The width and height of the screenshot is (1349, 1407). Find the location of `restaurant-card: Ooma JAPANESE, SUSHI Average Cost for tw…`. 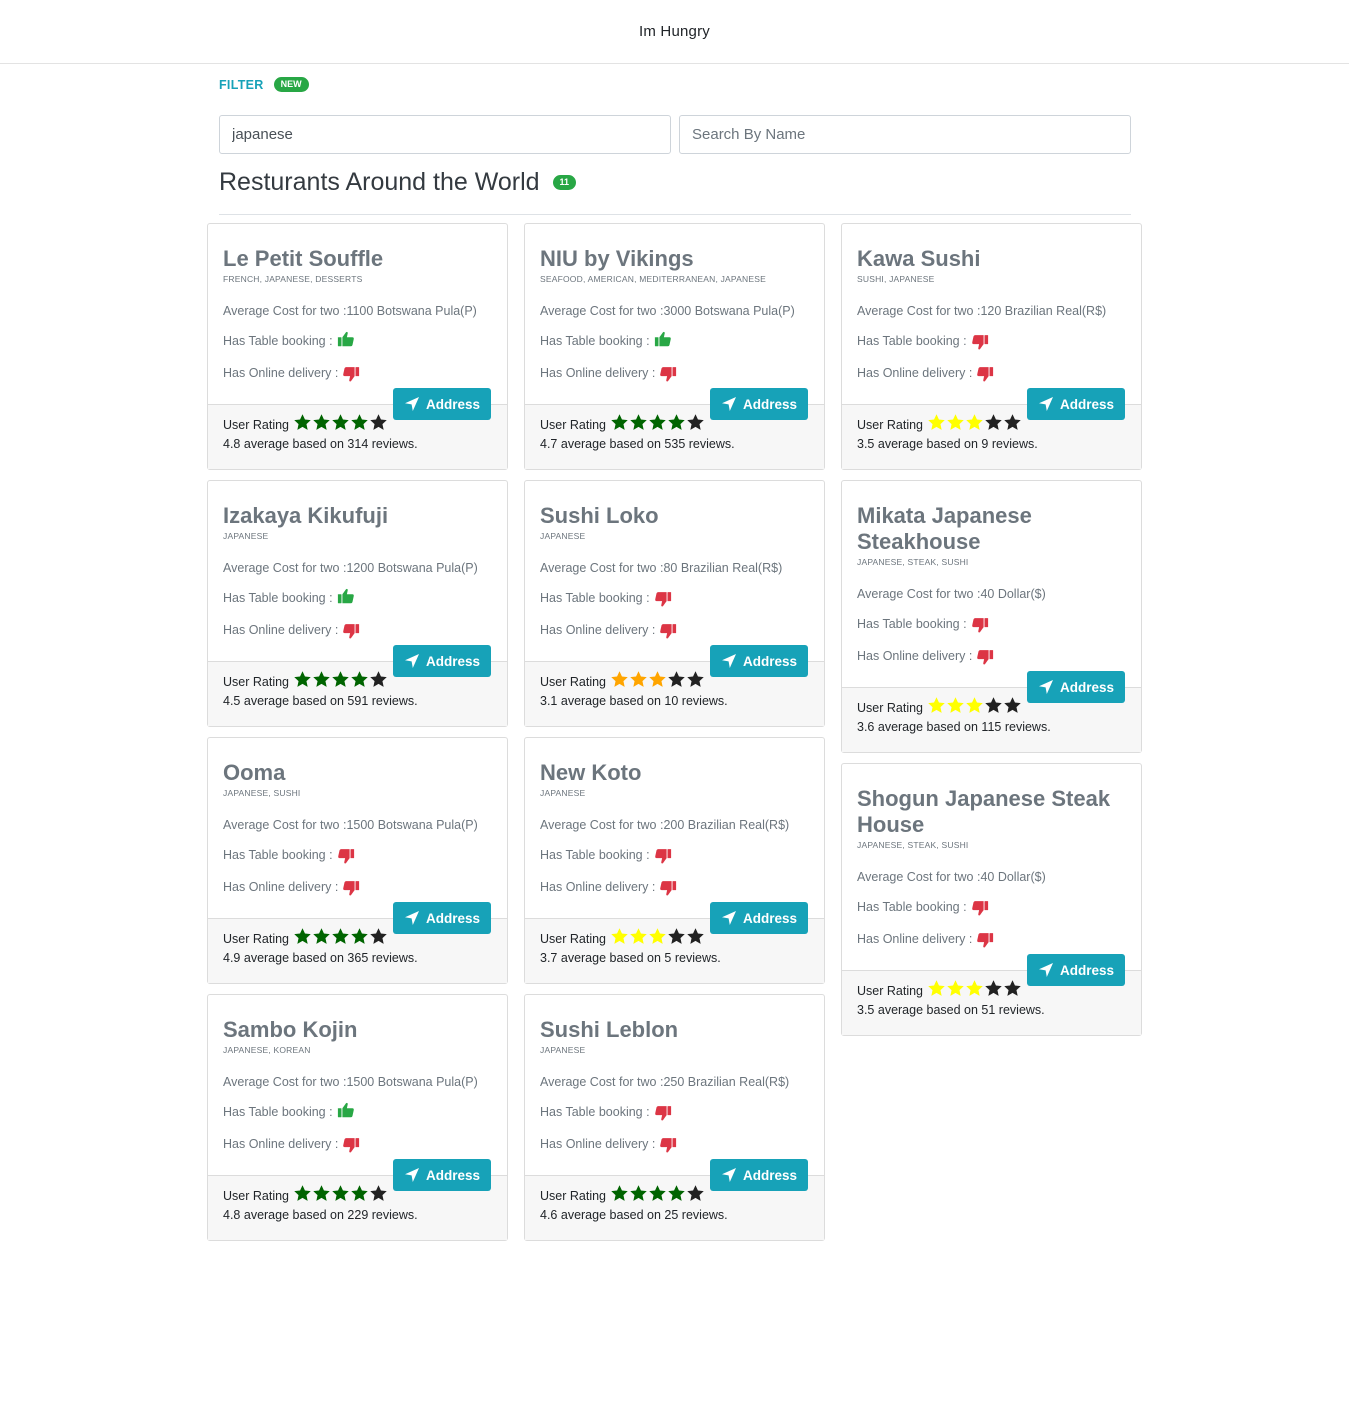

restaurant-card: Ooma JAPANESE, SUSHI Average Cost for tw… is located at coordinates (357, 860).